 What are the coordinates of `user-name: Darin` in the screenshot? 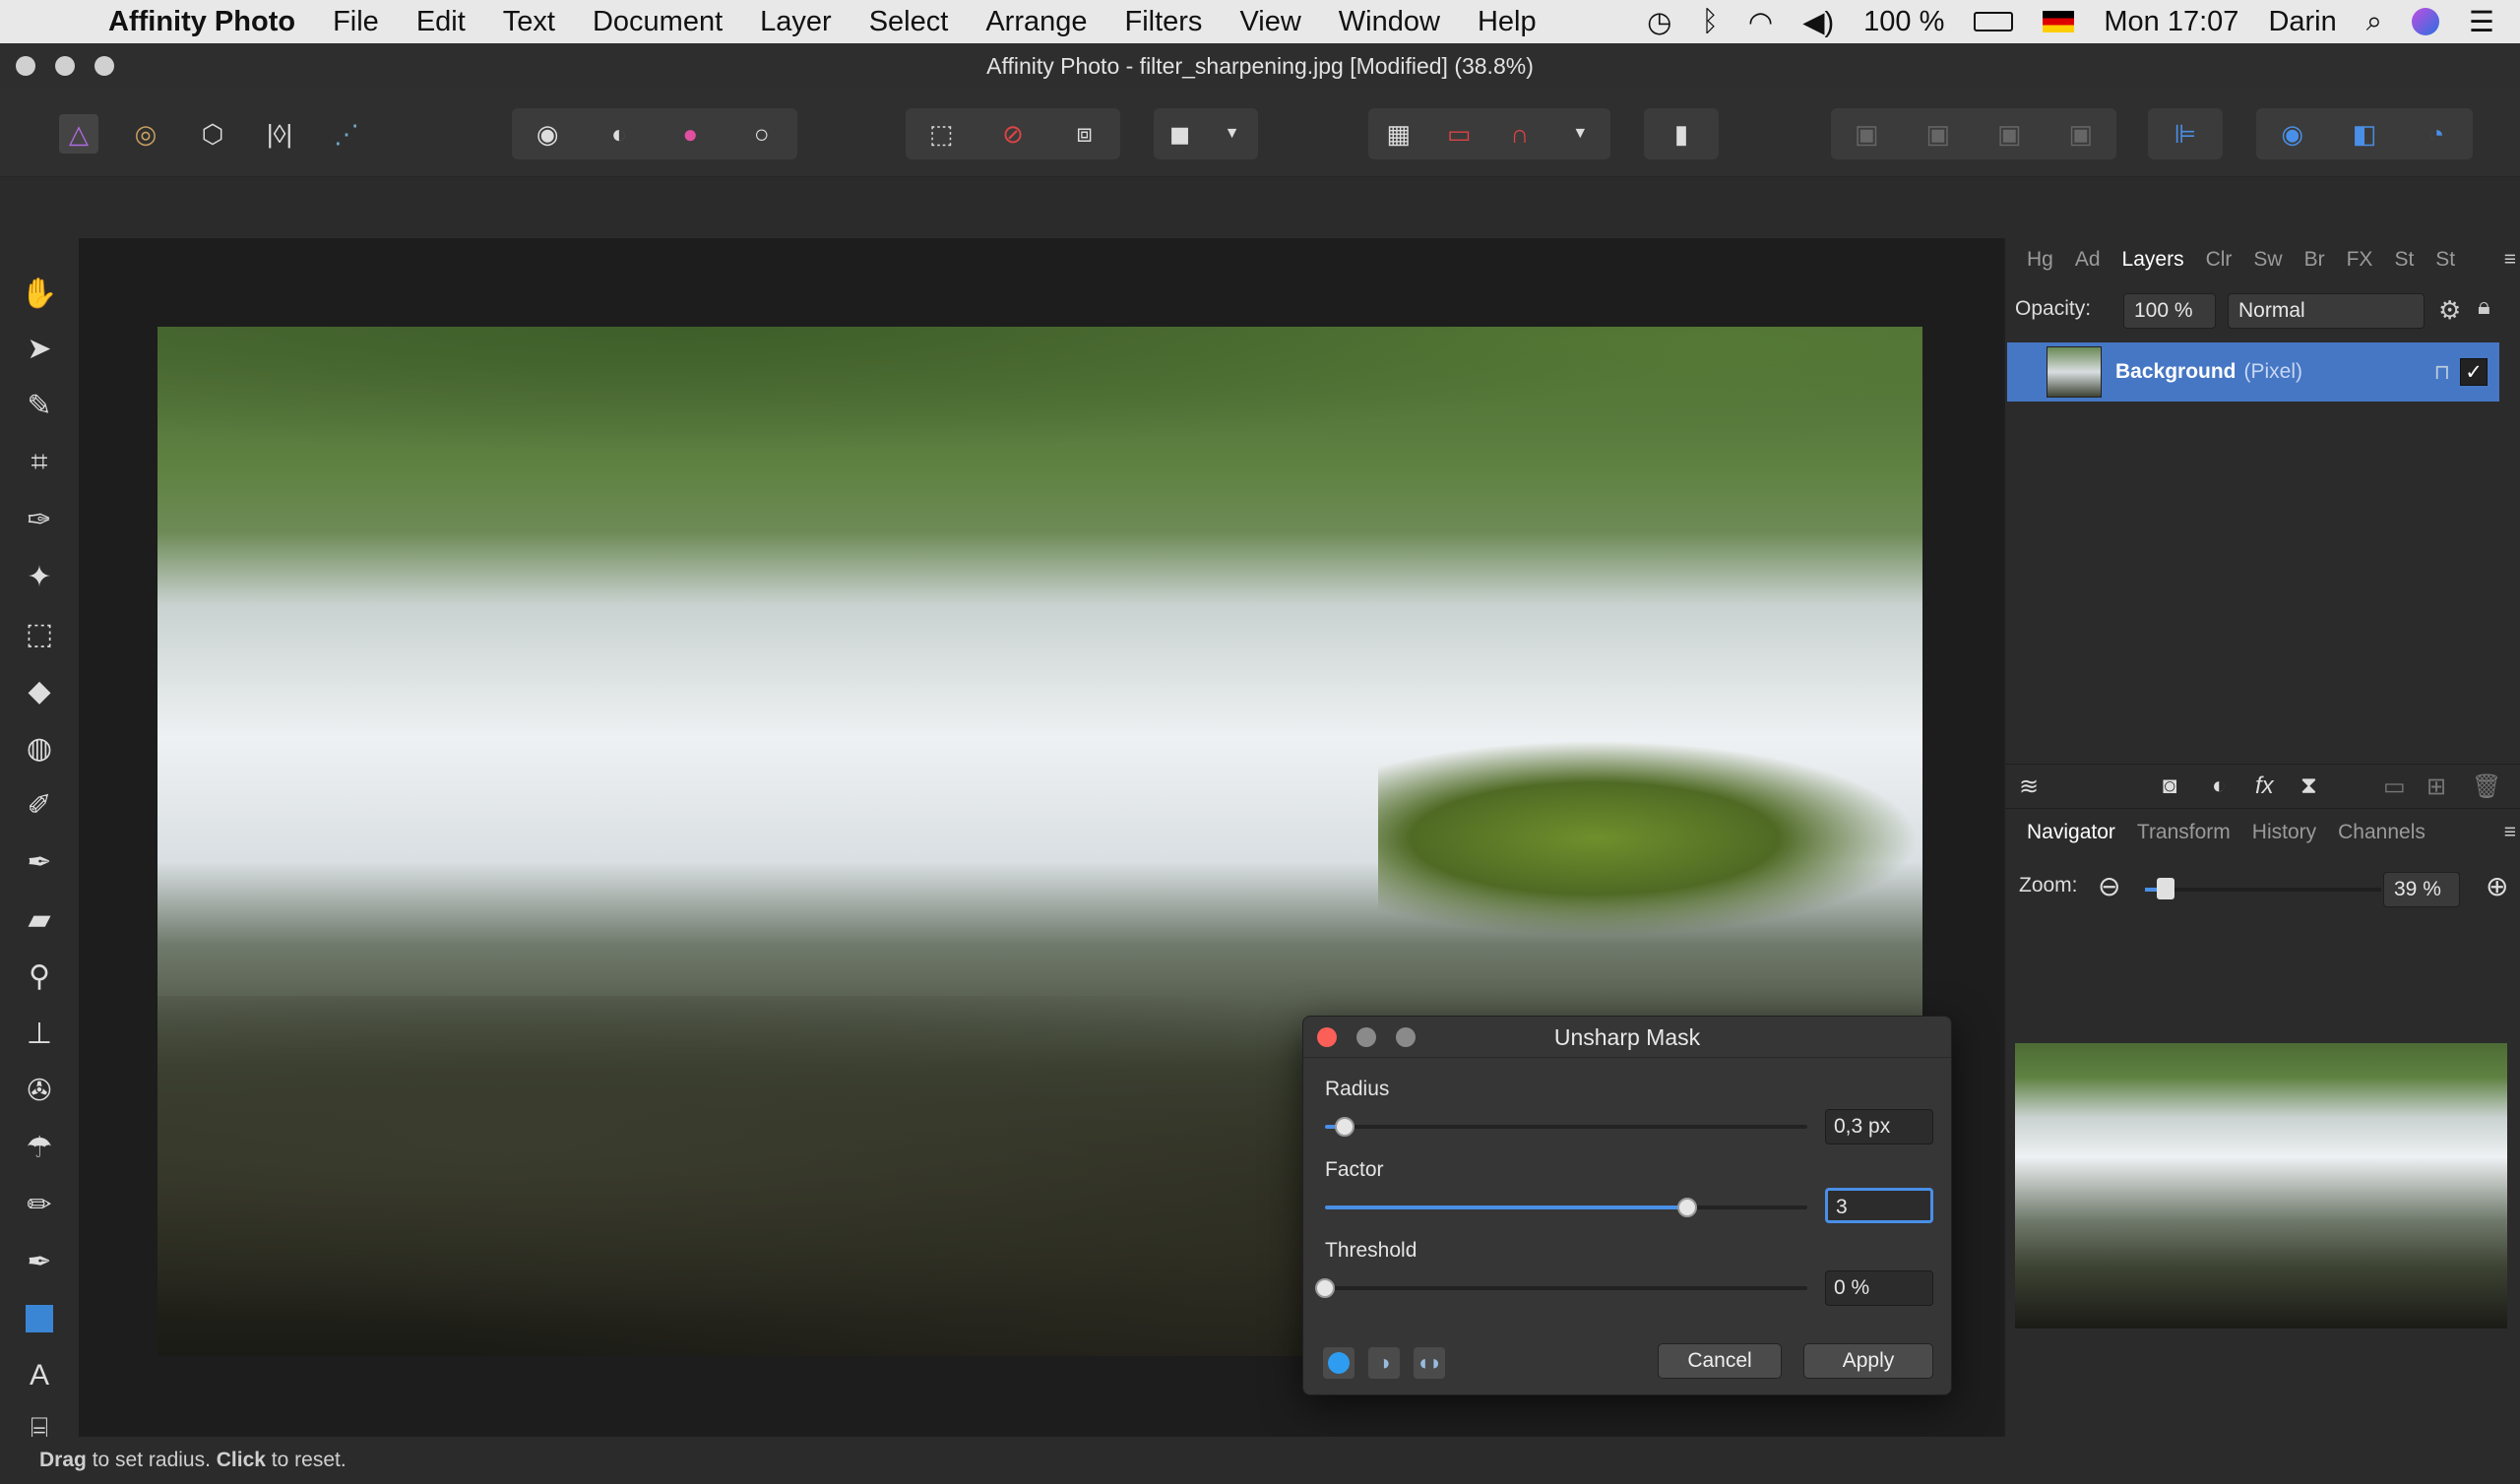 It's located at (2302, 22).